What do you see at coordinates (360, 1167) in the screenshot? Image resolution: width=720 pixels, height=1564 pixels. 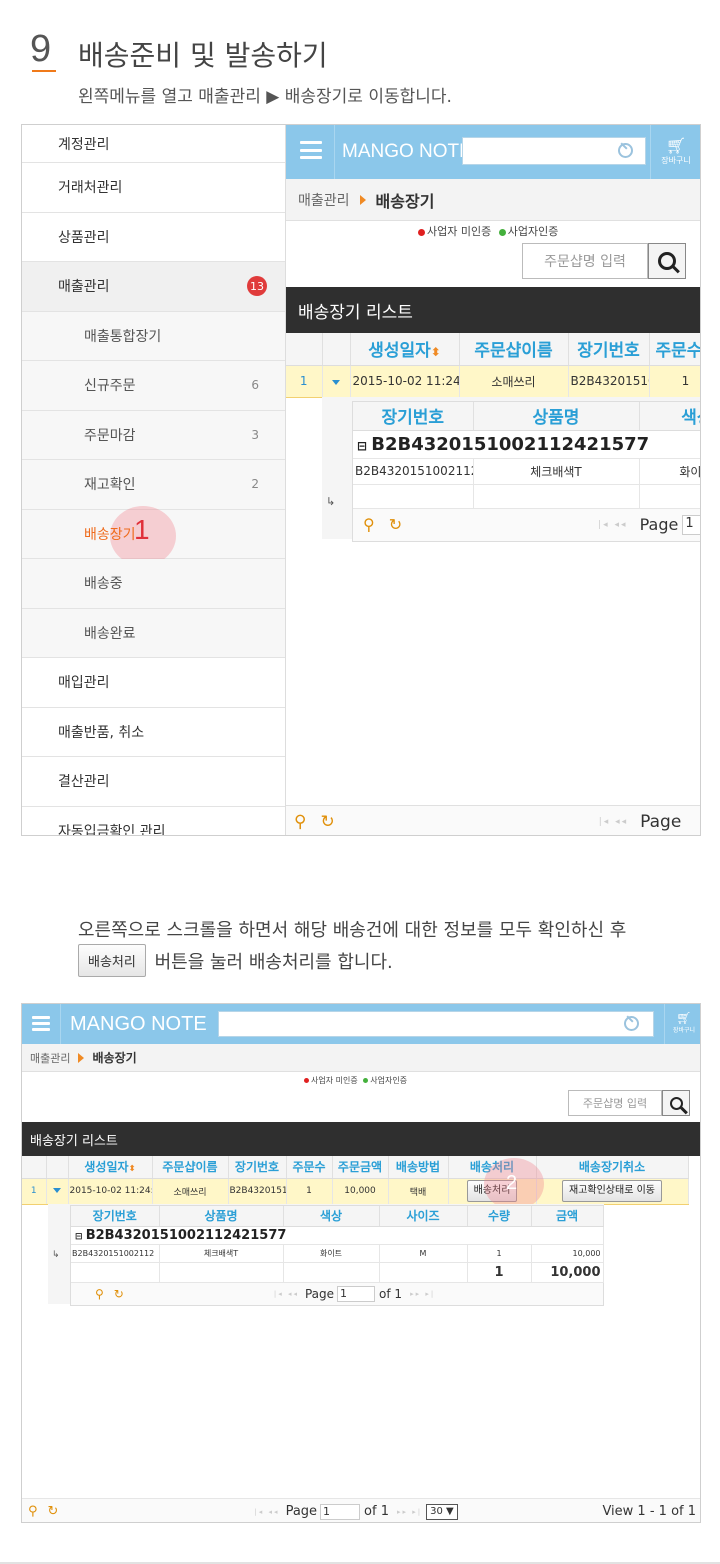 I see `grid-header-amount: 주문금액` at bounding box center [360, 1167].